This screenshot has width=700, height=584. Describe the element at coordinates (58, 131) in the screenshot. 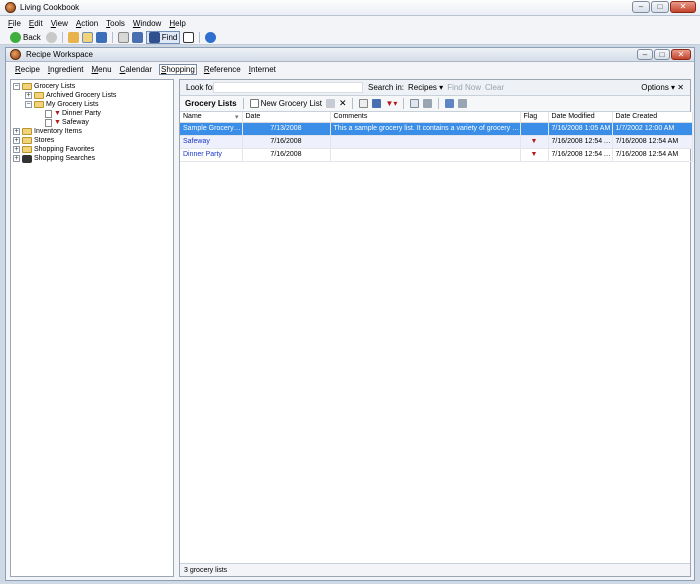

I see `tree-label: Inventory Items` at that location.